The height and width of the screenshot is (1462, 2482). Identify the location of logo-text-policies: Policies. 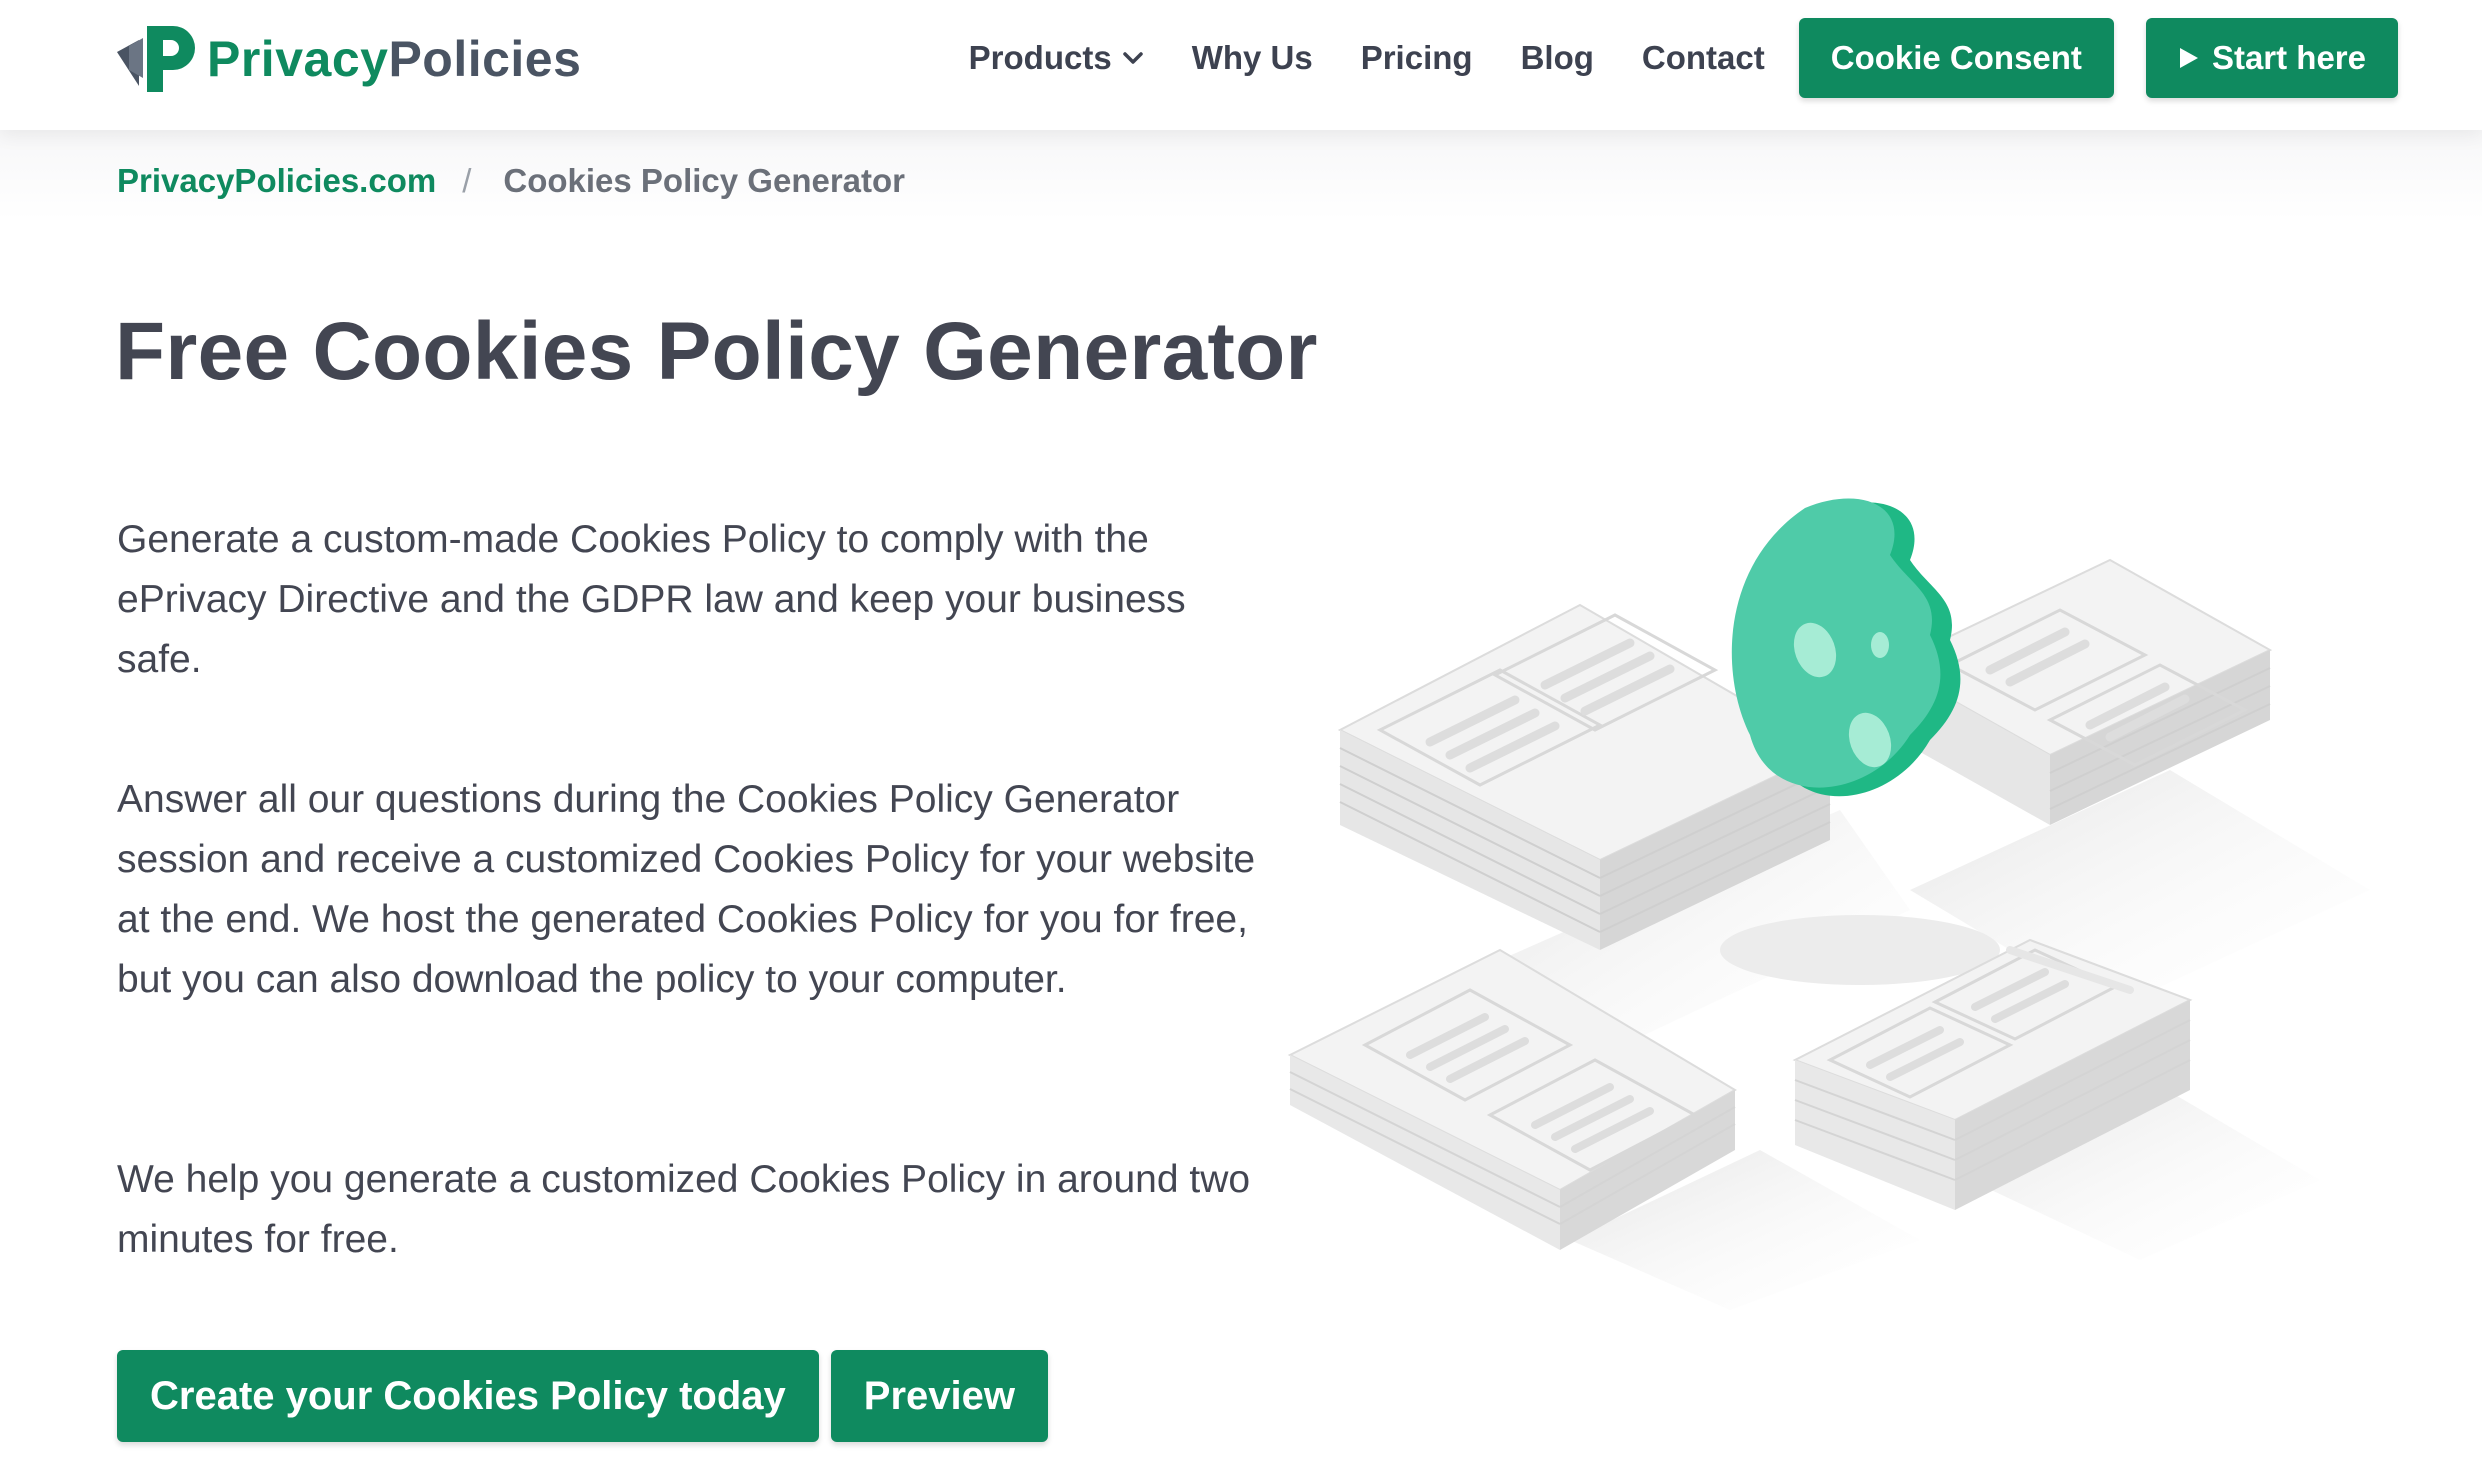
(485, 59).